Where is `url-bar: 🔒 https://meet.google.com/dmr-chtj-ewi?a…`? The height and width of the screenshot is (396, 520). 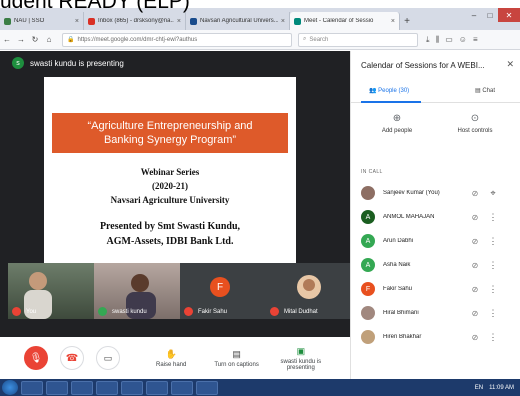 url-bar: 🔒 https://meet.google.com/dmr-chtj-ewi?a… is located at coordinates (177, 39).